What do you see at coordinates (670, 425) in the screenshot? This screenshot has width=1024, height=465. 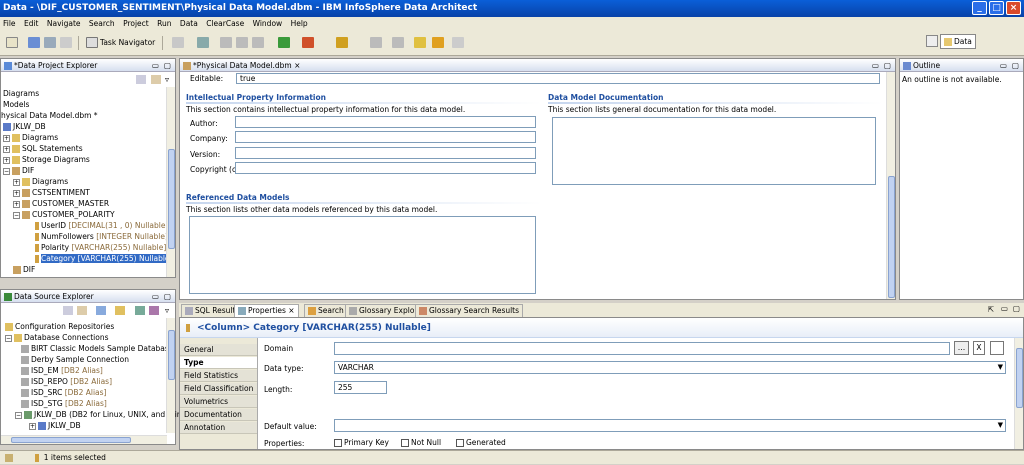 I see `default-value-select: ▼` at bounding box center [670, 425].